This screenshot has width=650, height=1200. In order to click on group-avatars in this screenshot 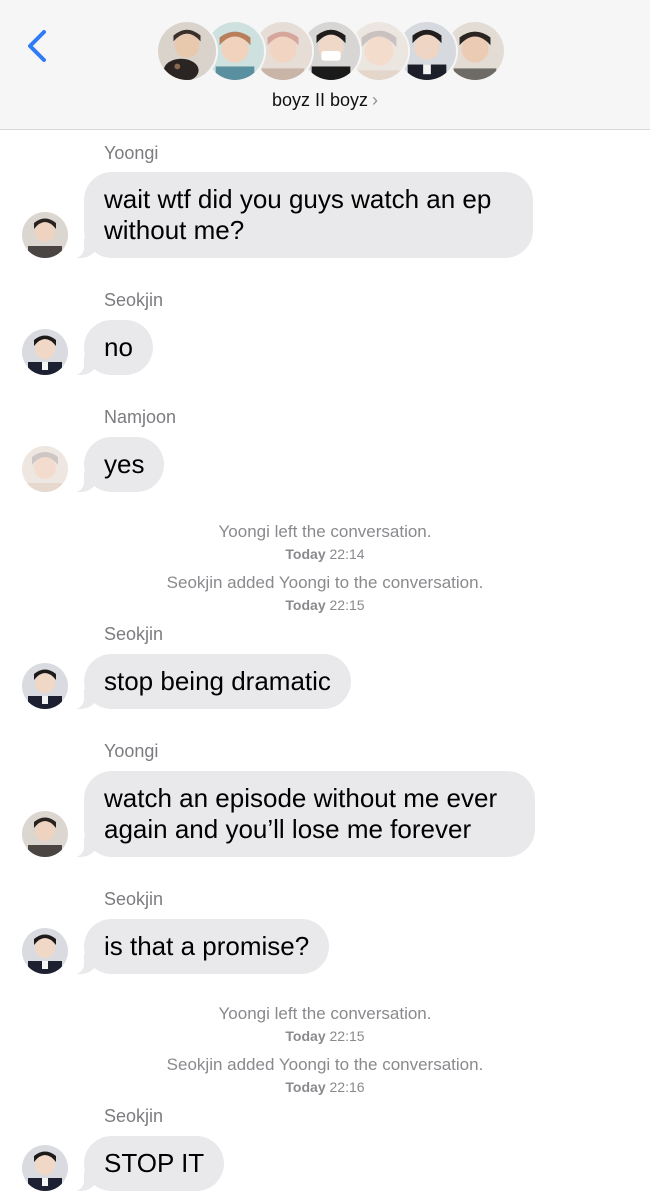, I will do `click(331, 52)`.